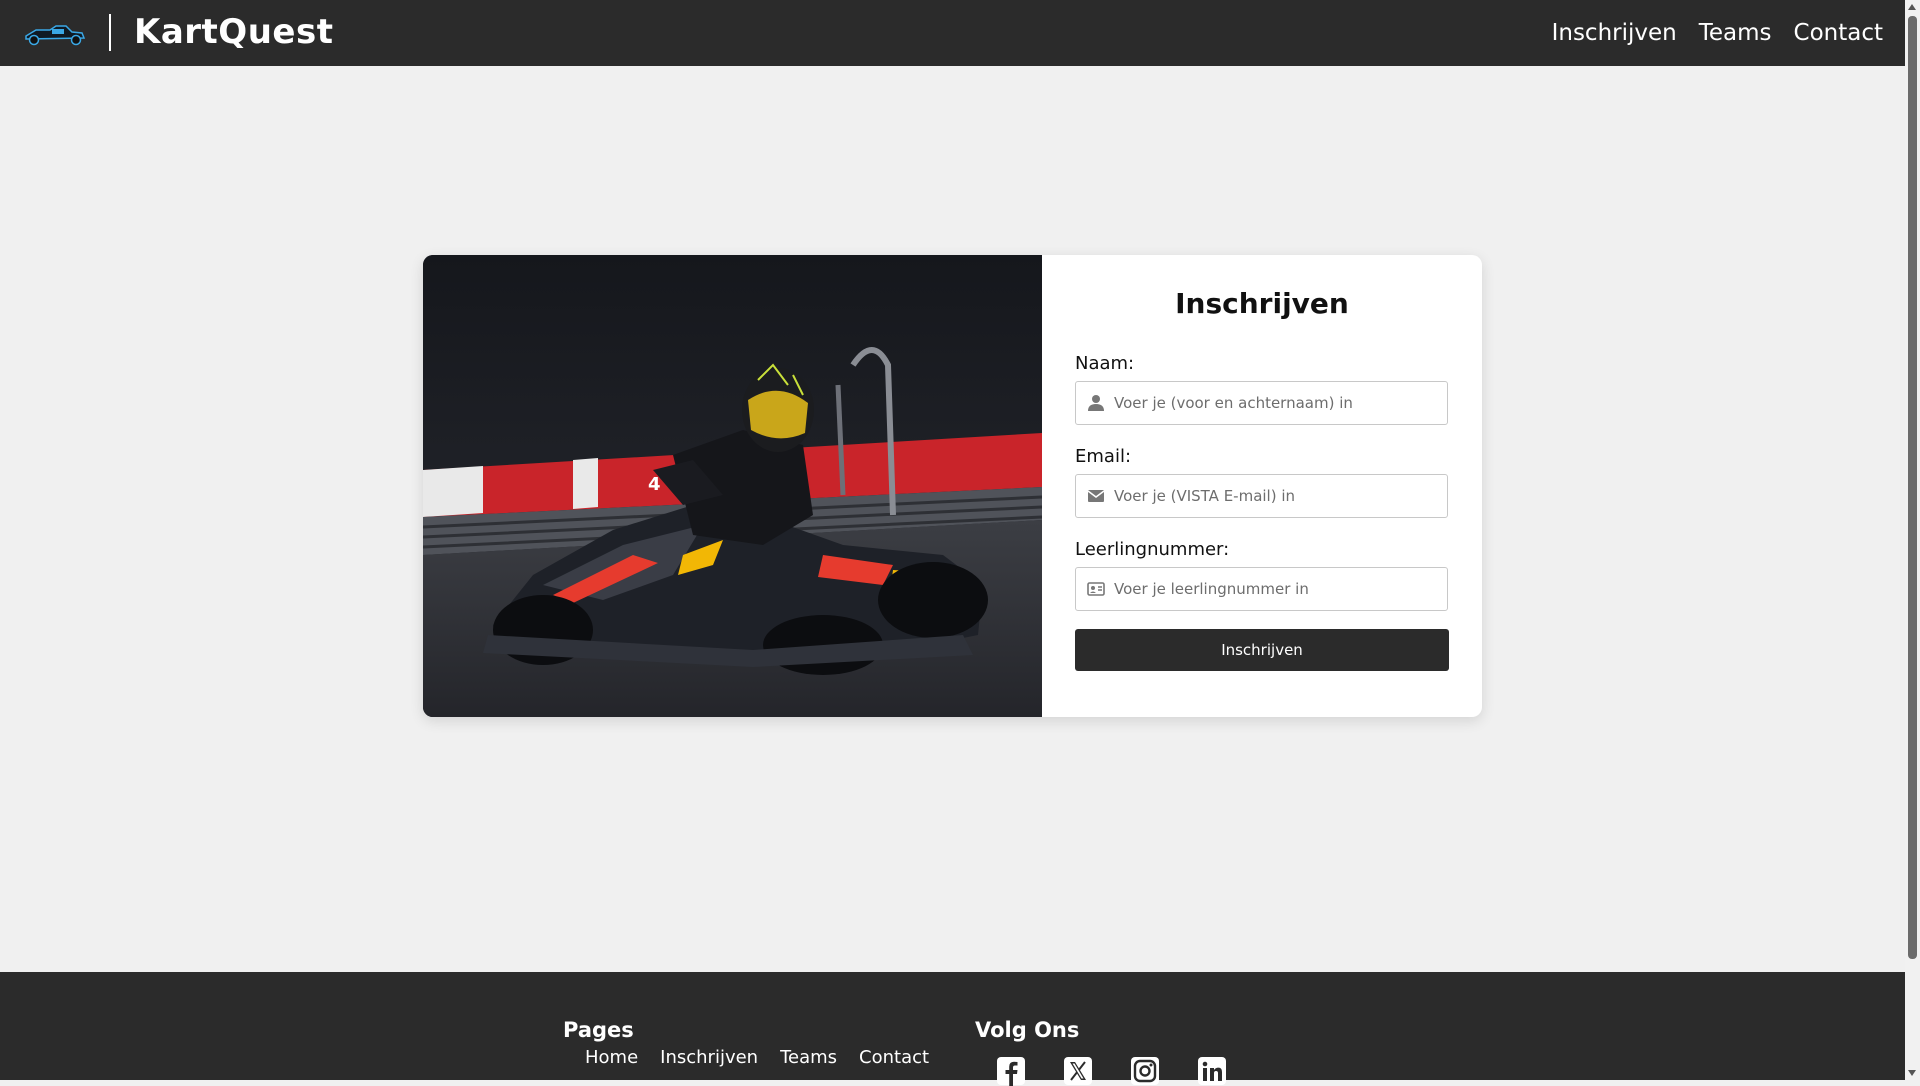 This screenshot has height=1086, width=1920. Describe the element at coordinates (894, 1057) in the screenshot. I see `footer-link-contact: Contact` at that location.